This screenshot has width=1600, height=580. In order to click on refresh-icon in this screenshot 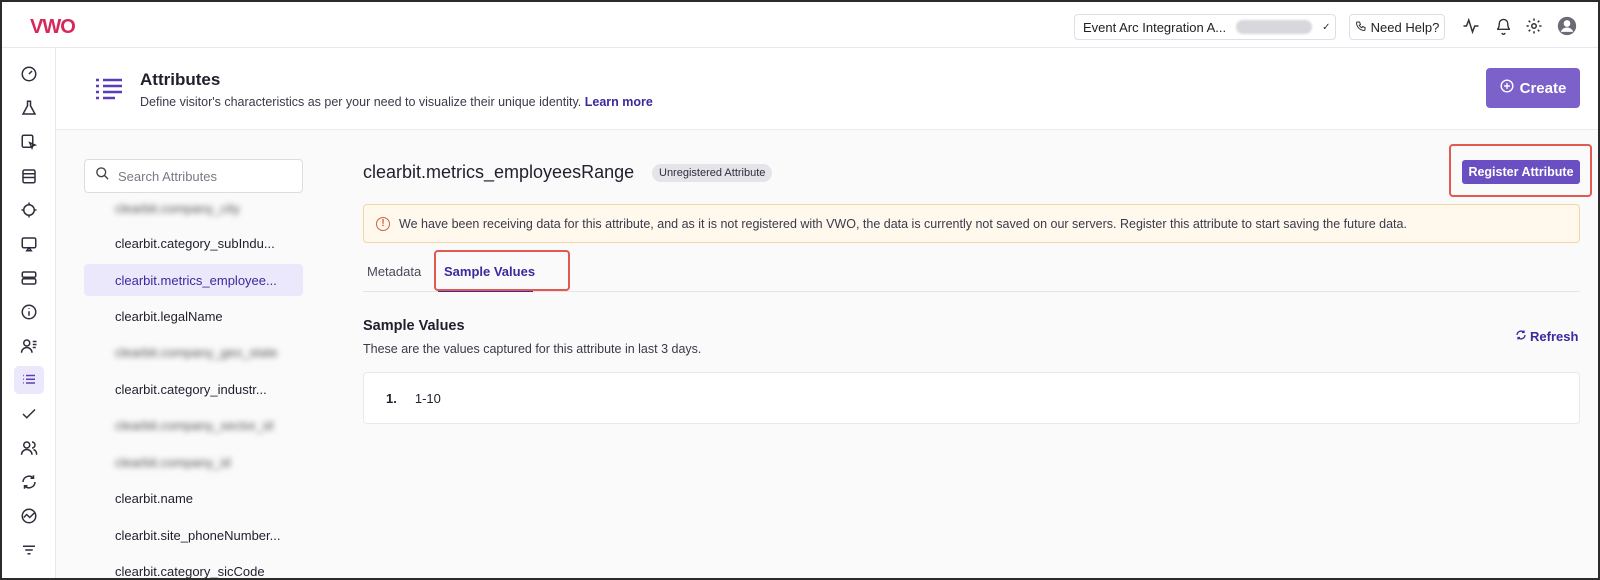, I will do `click(1521, 336)`.